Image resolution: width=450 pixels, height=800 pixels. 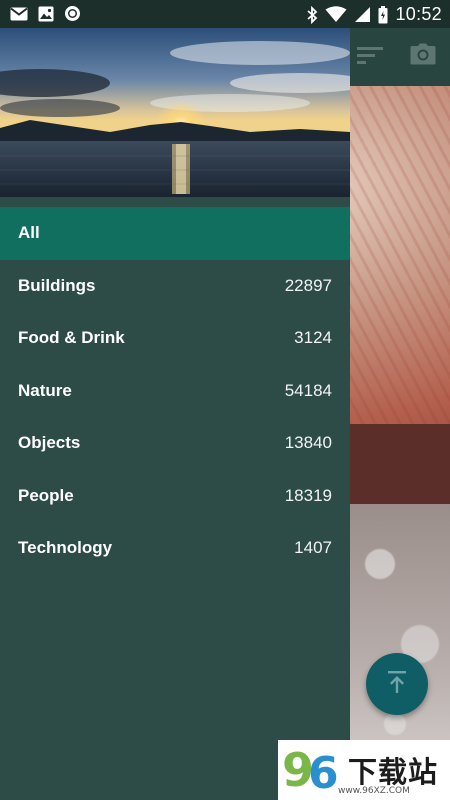 I want to click on menu-item-nature: Nature 54184, so click(x=175, y=391).